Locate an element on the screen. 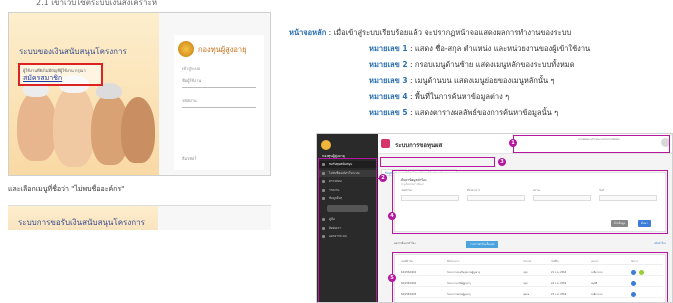 The image size is (673, 303). item-label: หมายเลข 5 is located at coordinates (388, 112).